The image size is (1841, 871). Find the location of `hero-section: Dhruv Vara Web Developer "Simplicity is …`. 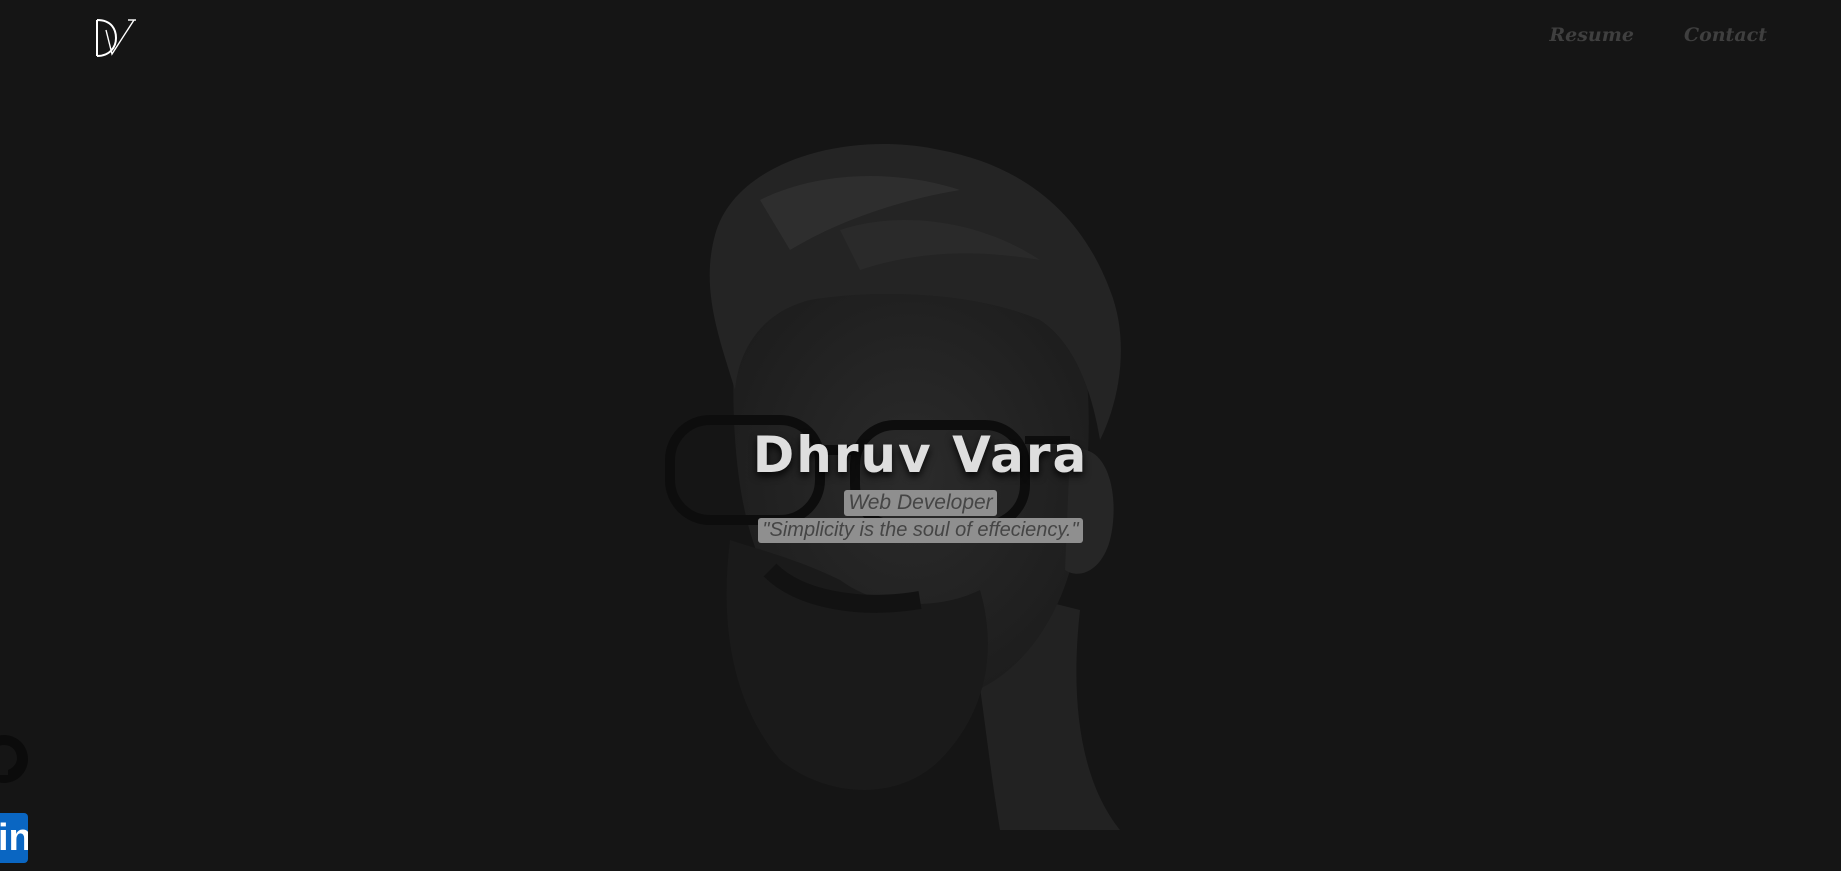

hero-section: Dhruv Vara Web Developer "Simplicity is … is located at coordinates (920, 486).